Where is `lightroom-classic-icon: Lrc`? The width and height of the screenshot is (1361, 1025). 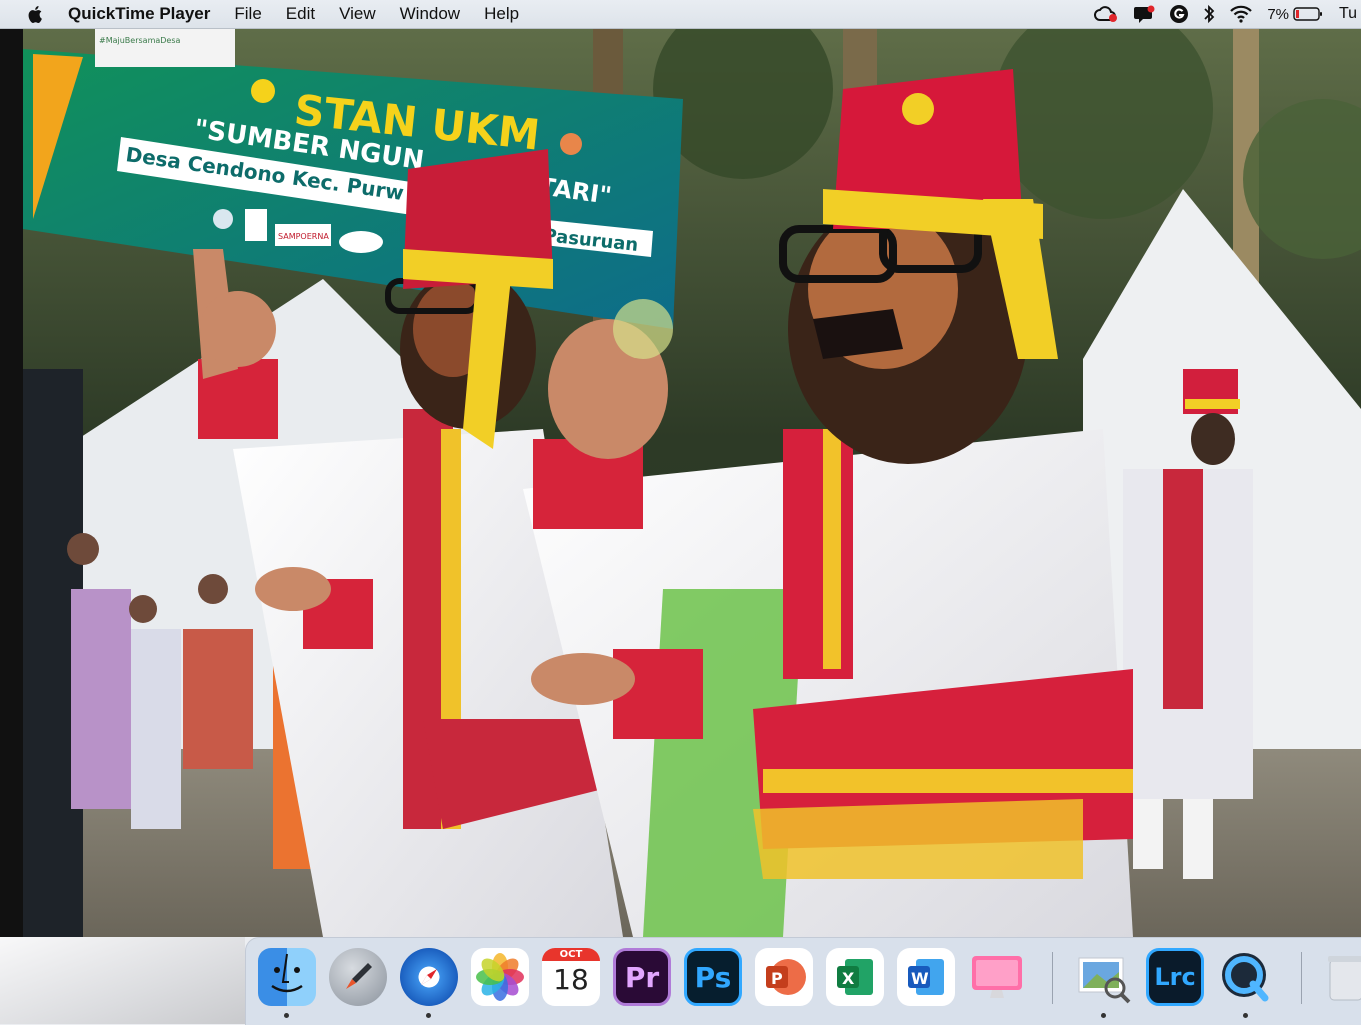
lightroom-classic-icon: Lrc is located at coordinates (1175, 977).